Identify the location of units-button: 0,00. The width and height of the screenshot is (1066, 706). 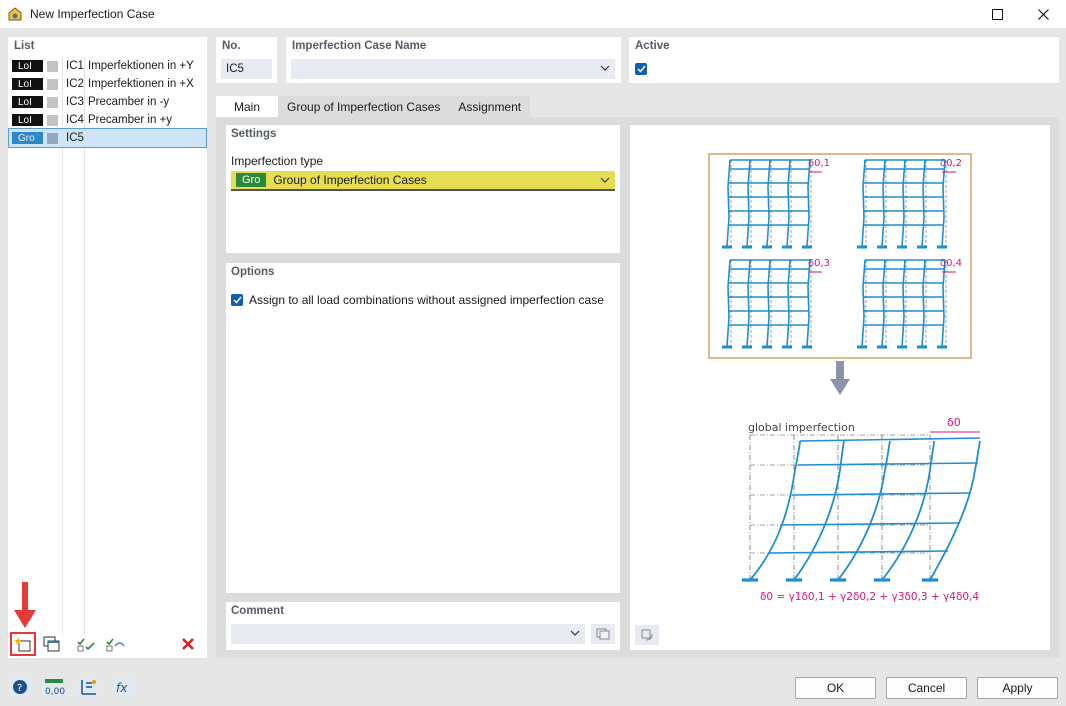
(54, 687).